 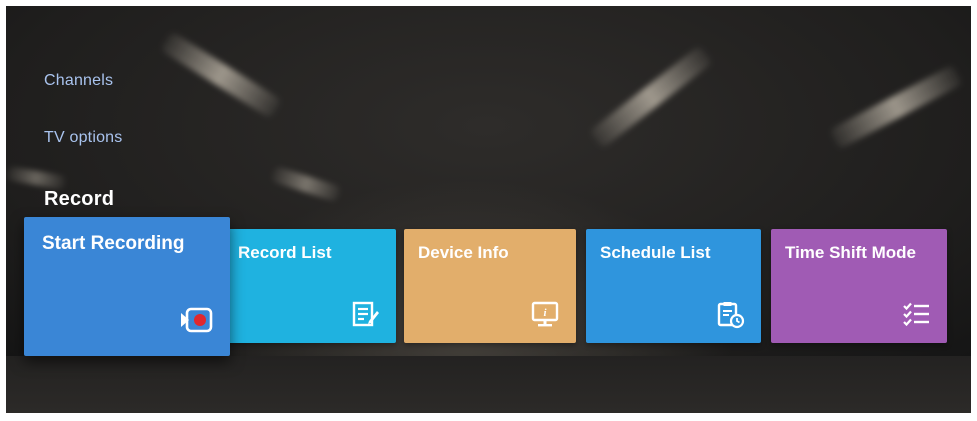 What do you see at coordinates (127, 286) in the screenshot?
I see `start-recording-tile: Start Recording` at bounding box center [127, 286].